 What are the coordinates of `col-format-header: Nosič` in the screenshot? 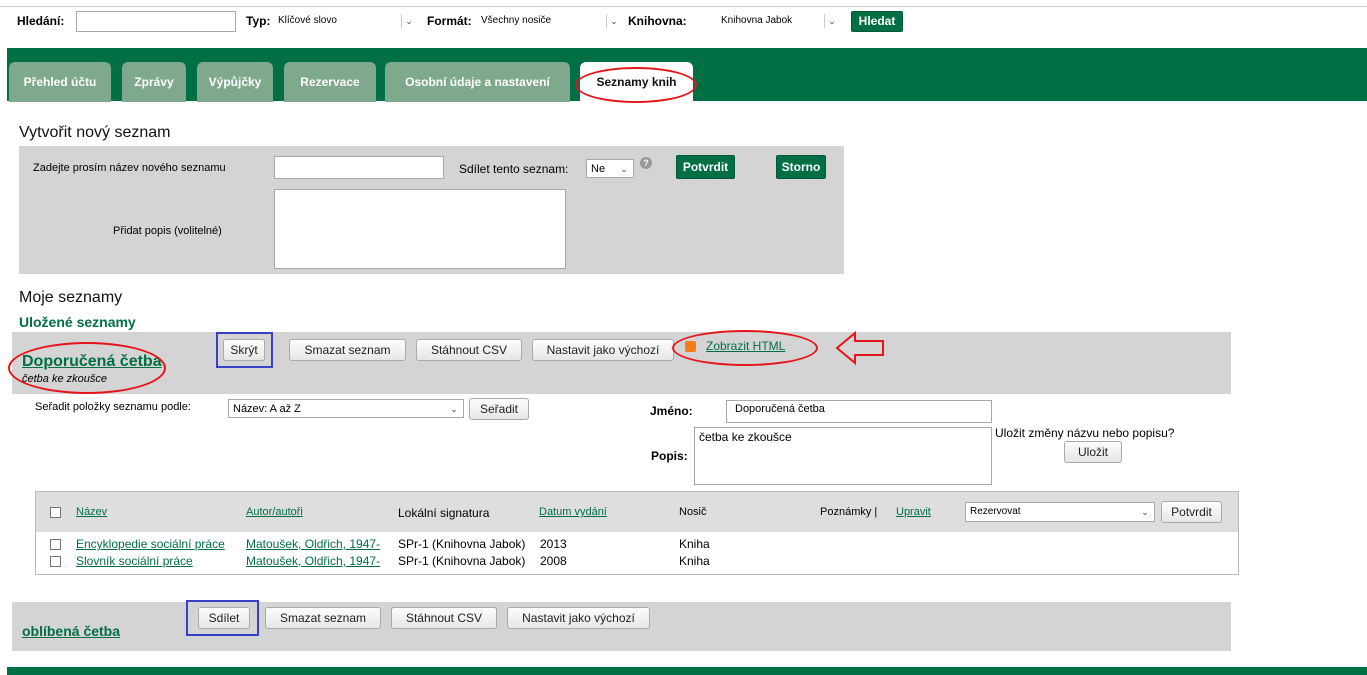 It's located at (693, 512).